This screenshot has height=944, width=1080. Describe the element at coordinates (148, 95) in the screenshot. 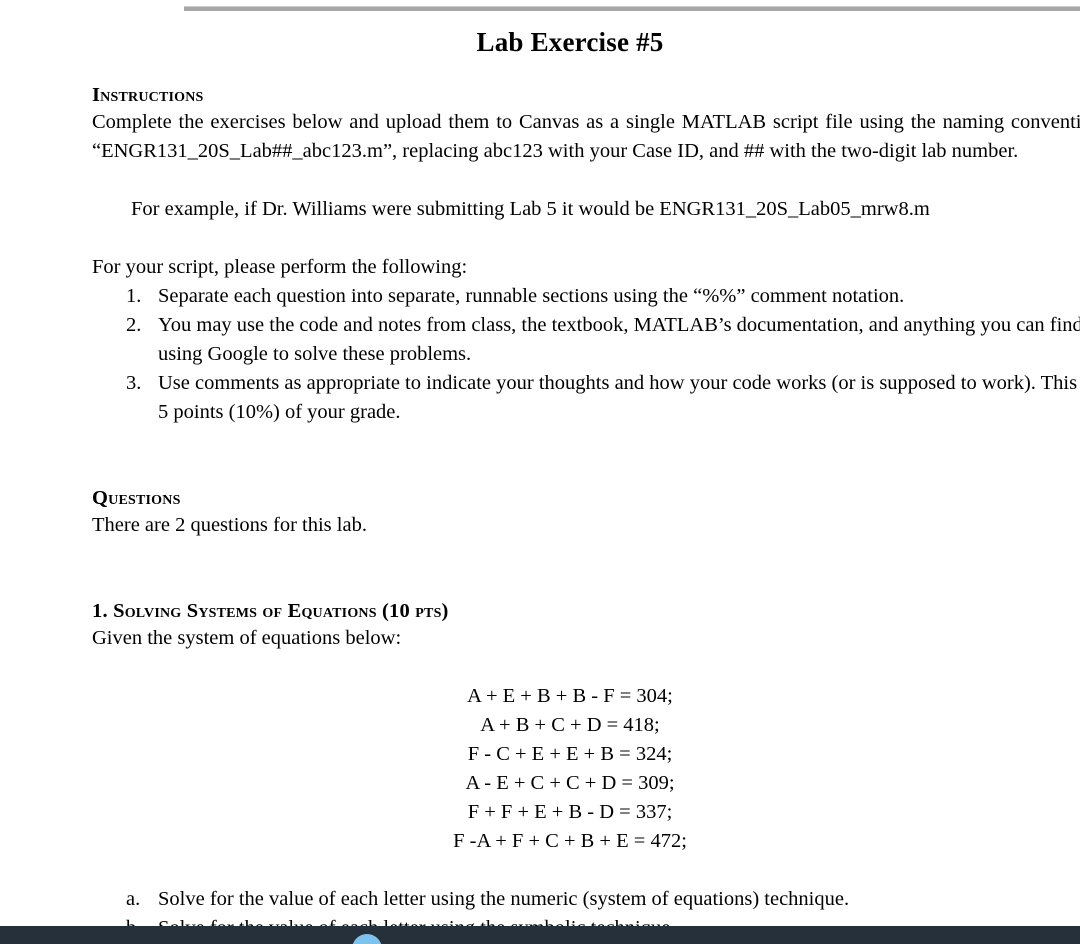

I see `instructions-heading: Instructions` at that location.